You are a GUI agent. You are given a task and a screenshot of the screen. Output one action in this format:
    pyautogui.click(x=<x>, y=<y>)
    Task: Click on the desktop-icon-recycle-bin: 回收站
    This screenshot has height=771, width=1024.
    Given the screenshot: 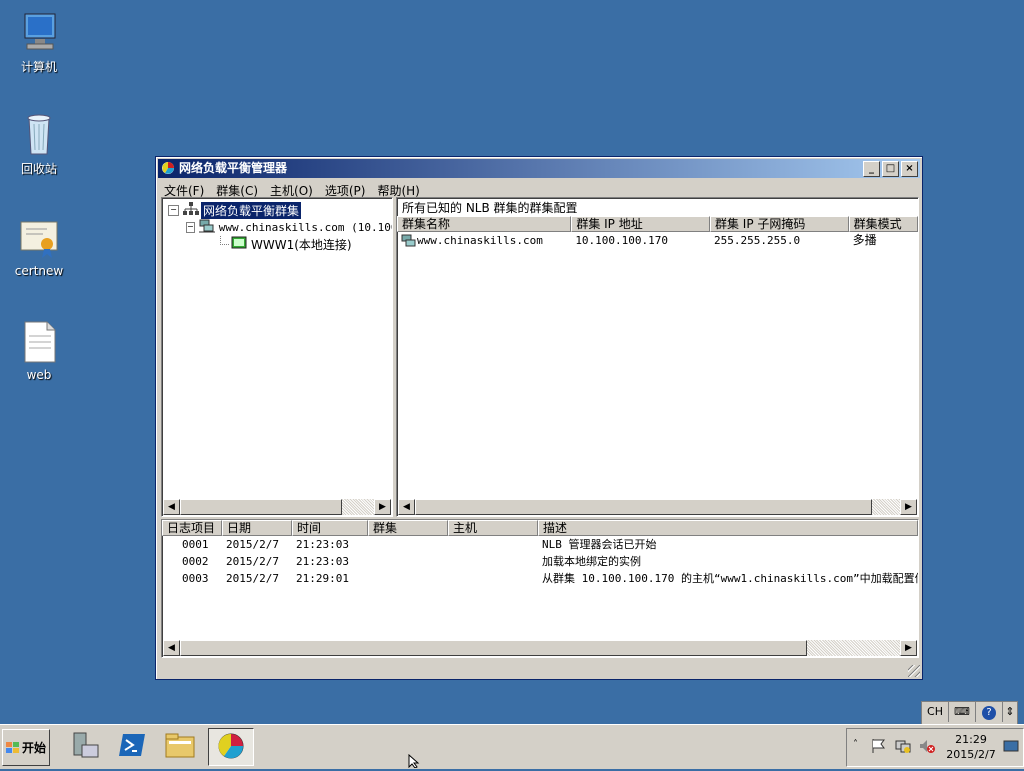 What is the action you would take?
    pyautogui.click(x=39, y=144)
    